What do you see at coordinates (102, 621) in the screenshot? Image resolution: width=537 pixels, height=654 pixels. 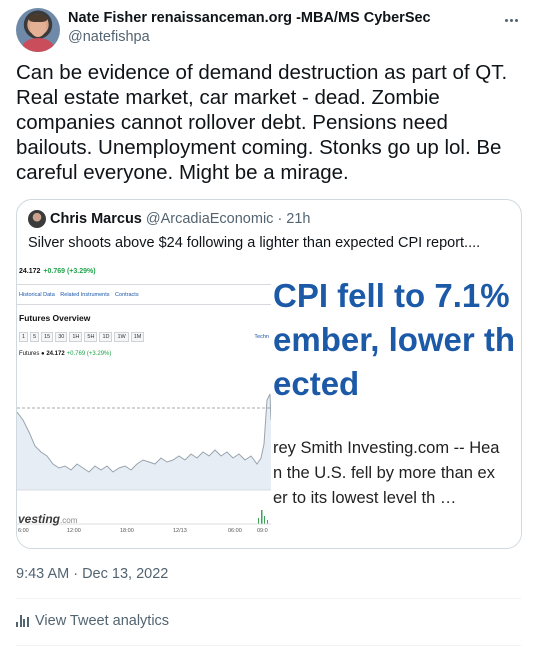 I see `analytics-label: View Tweet analytics` at bounding box center [102, 621].